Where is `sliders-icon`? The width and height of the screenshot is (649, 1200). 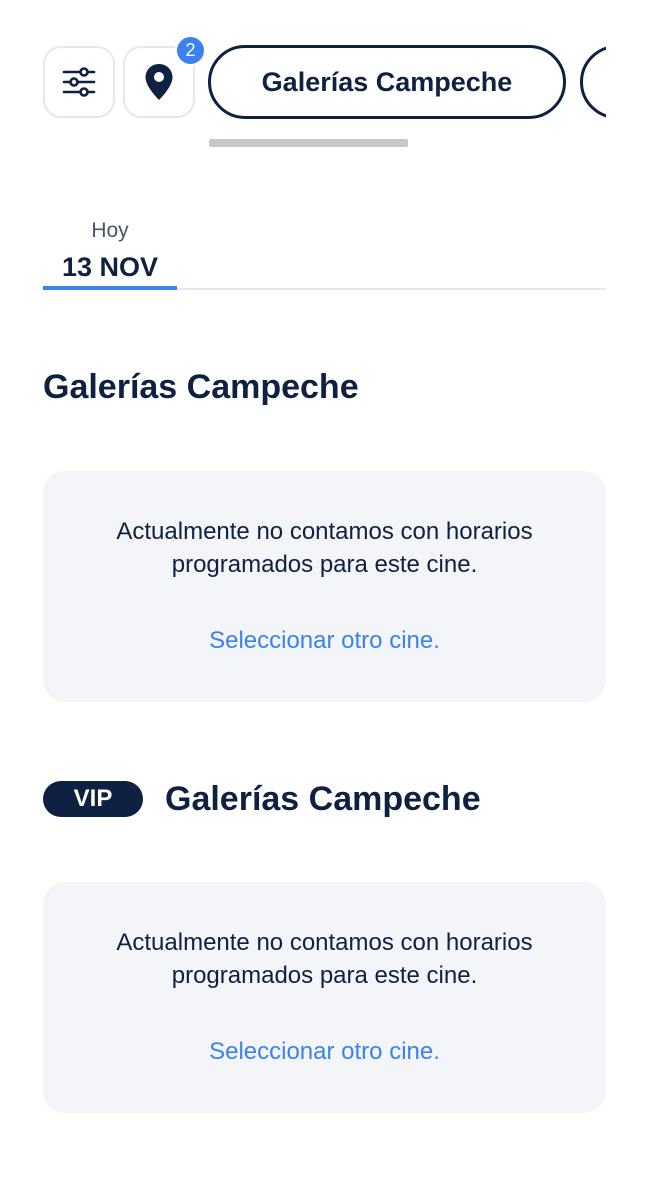
sliders-icon is located at coordinates (79, 82).